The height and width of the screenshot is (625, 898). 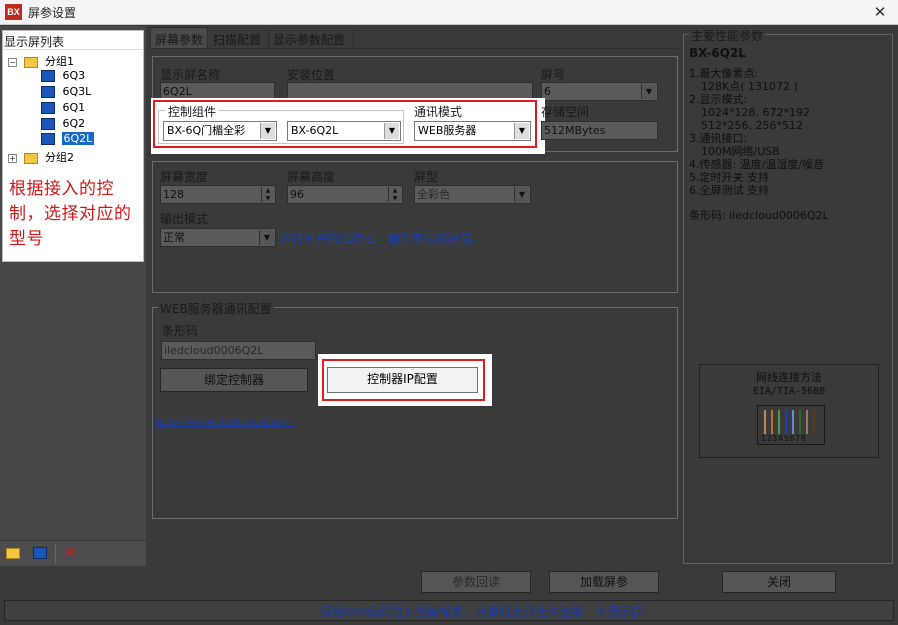 I want to click on controller-model-value: BX-6Q2L, so click(x=315, y=130).